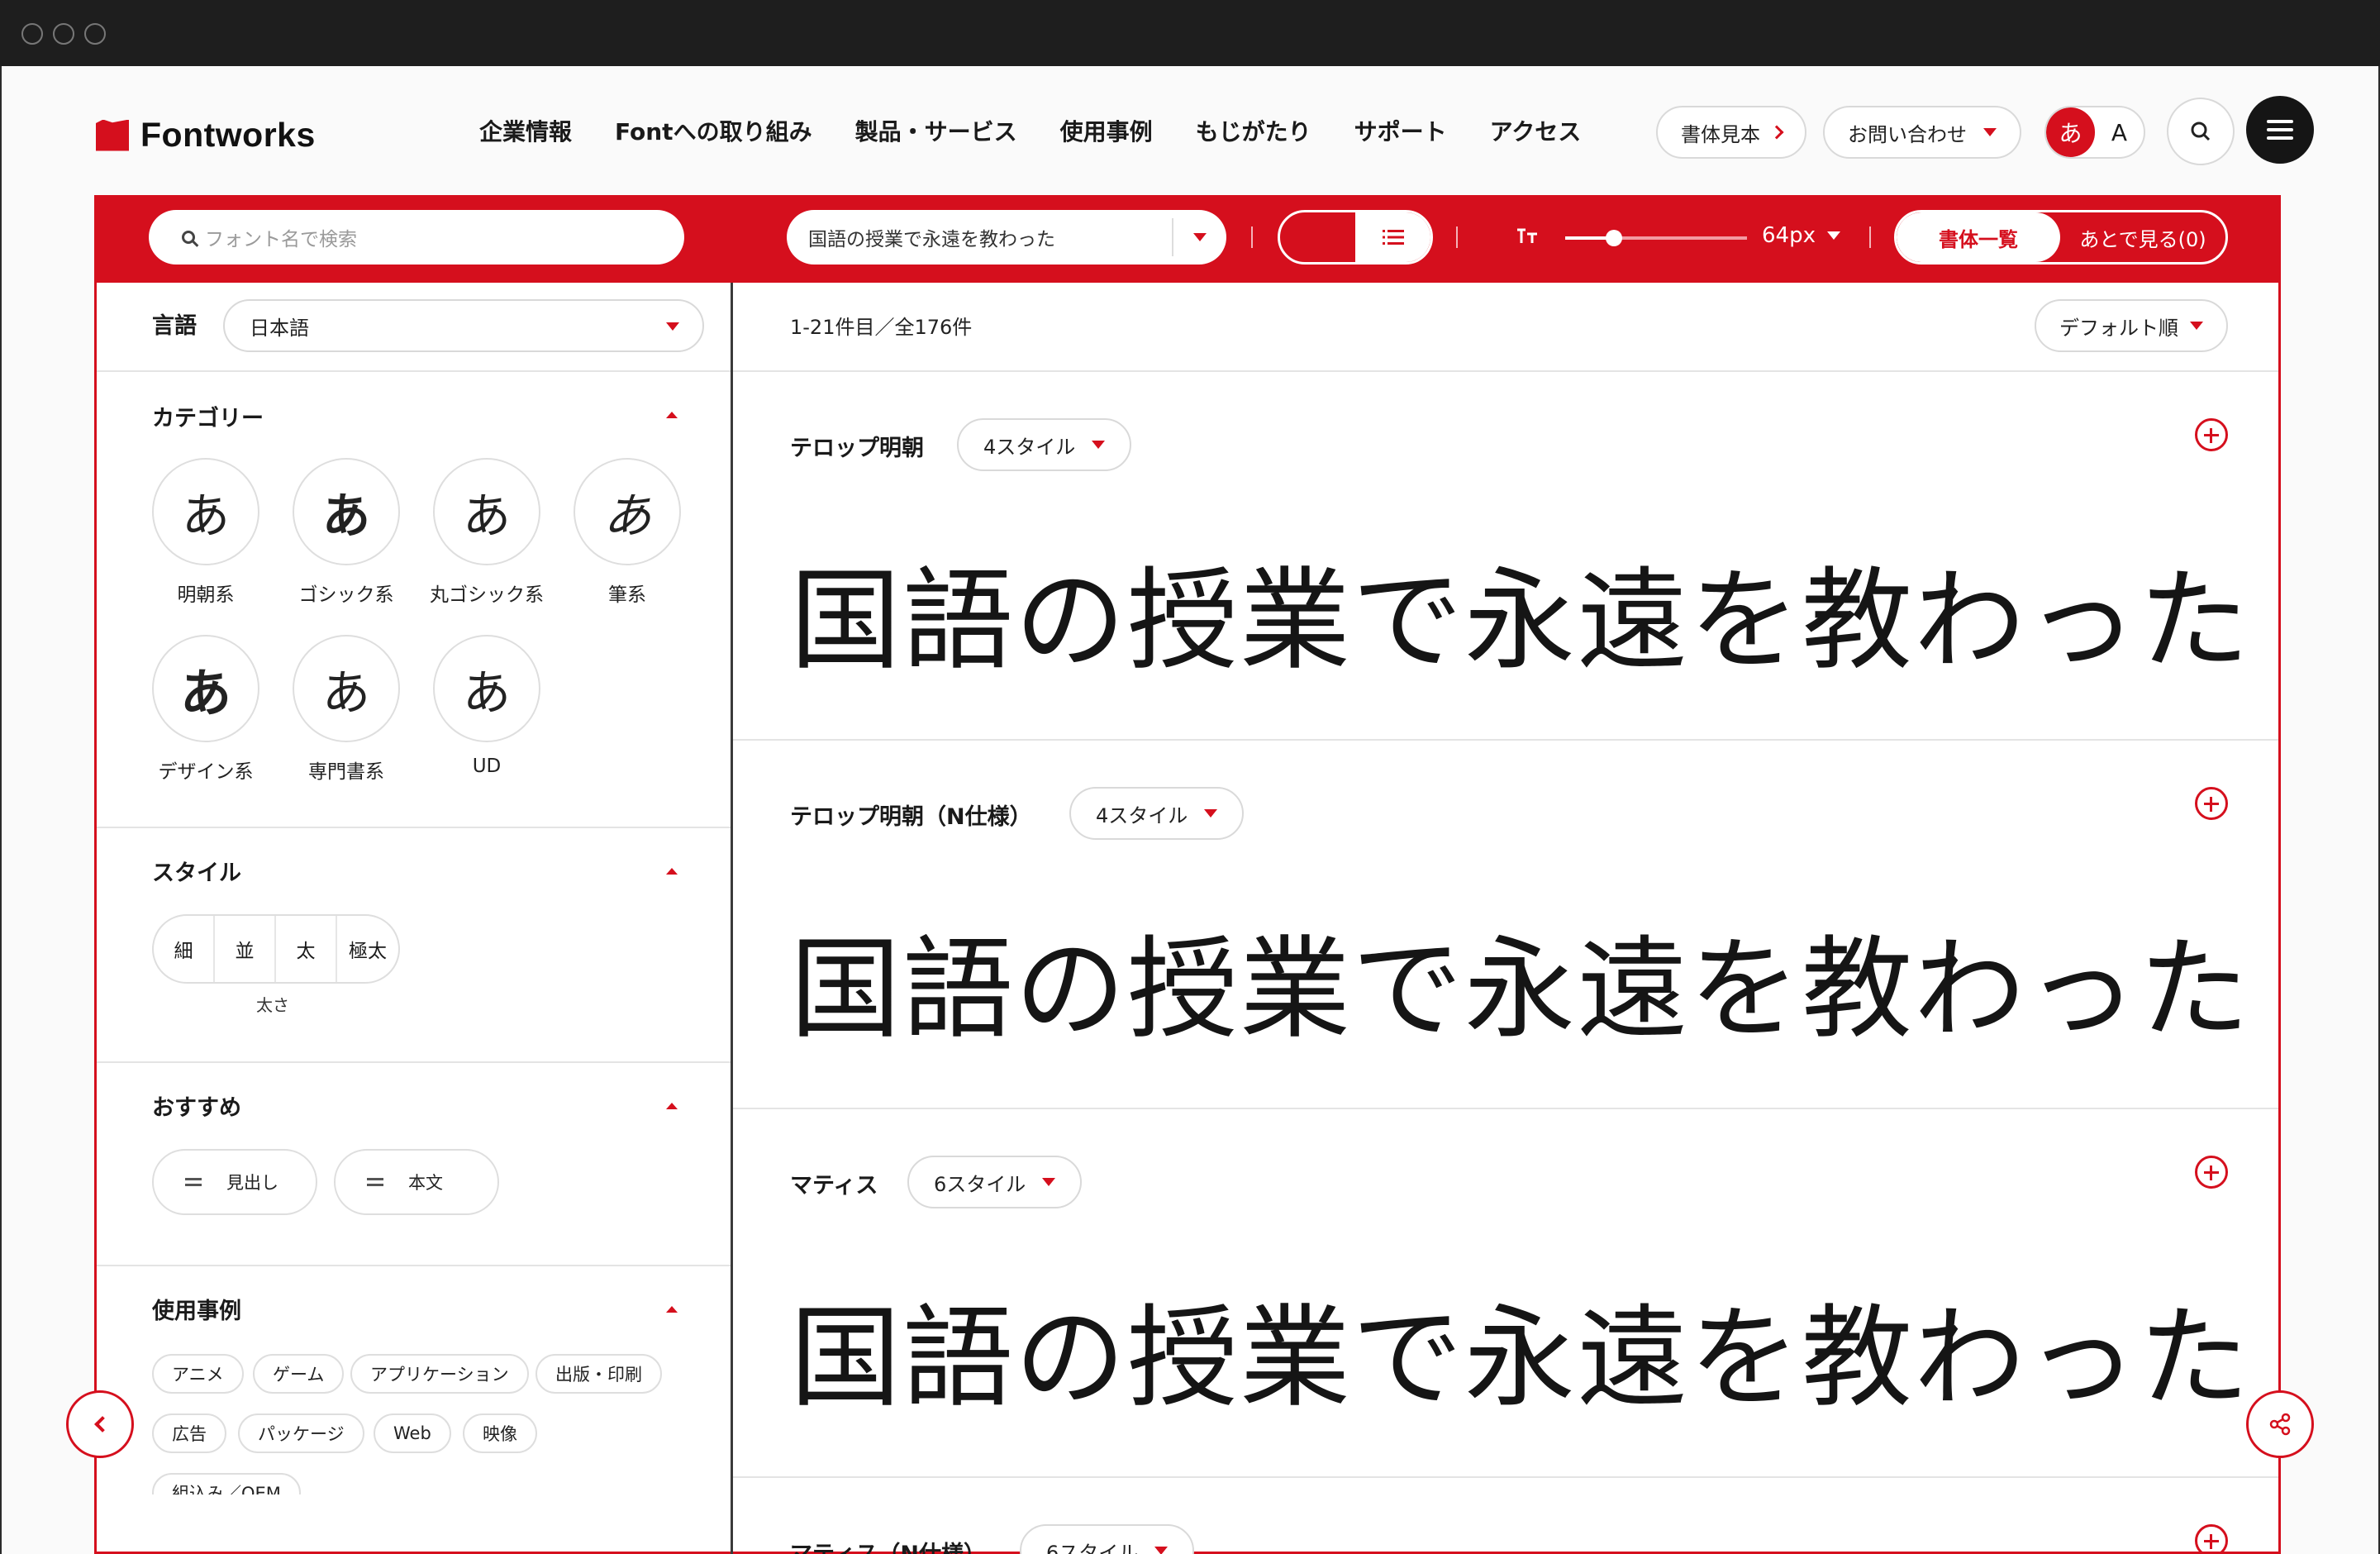 Image resolution: width=2380 pixels, height=1554 pixels. What do you see at coordinates (2142, 237) in the screenshot?
I see `tab-watch-later: あとで見る(0)` at bounding box center [2142, 237].